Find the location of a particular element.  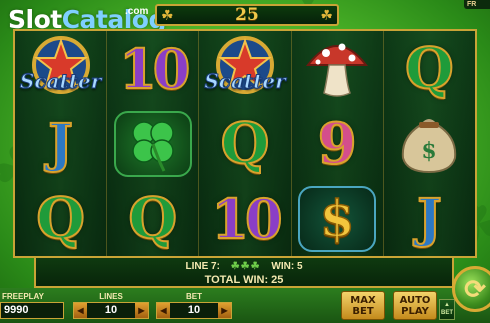

reel-cell: 9 is located at coordinates (337, 143).